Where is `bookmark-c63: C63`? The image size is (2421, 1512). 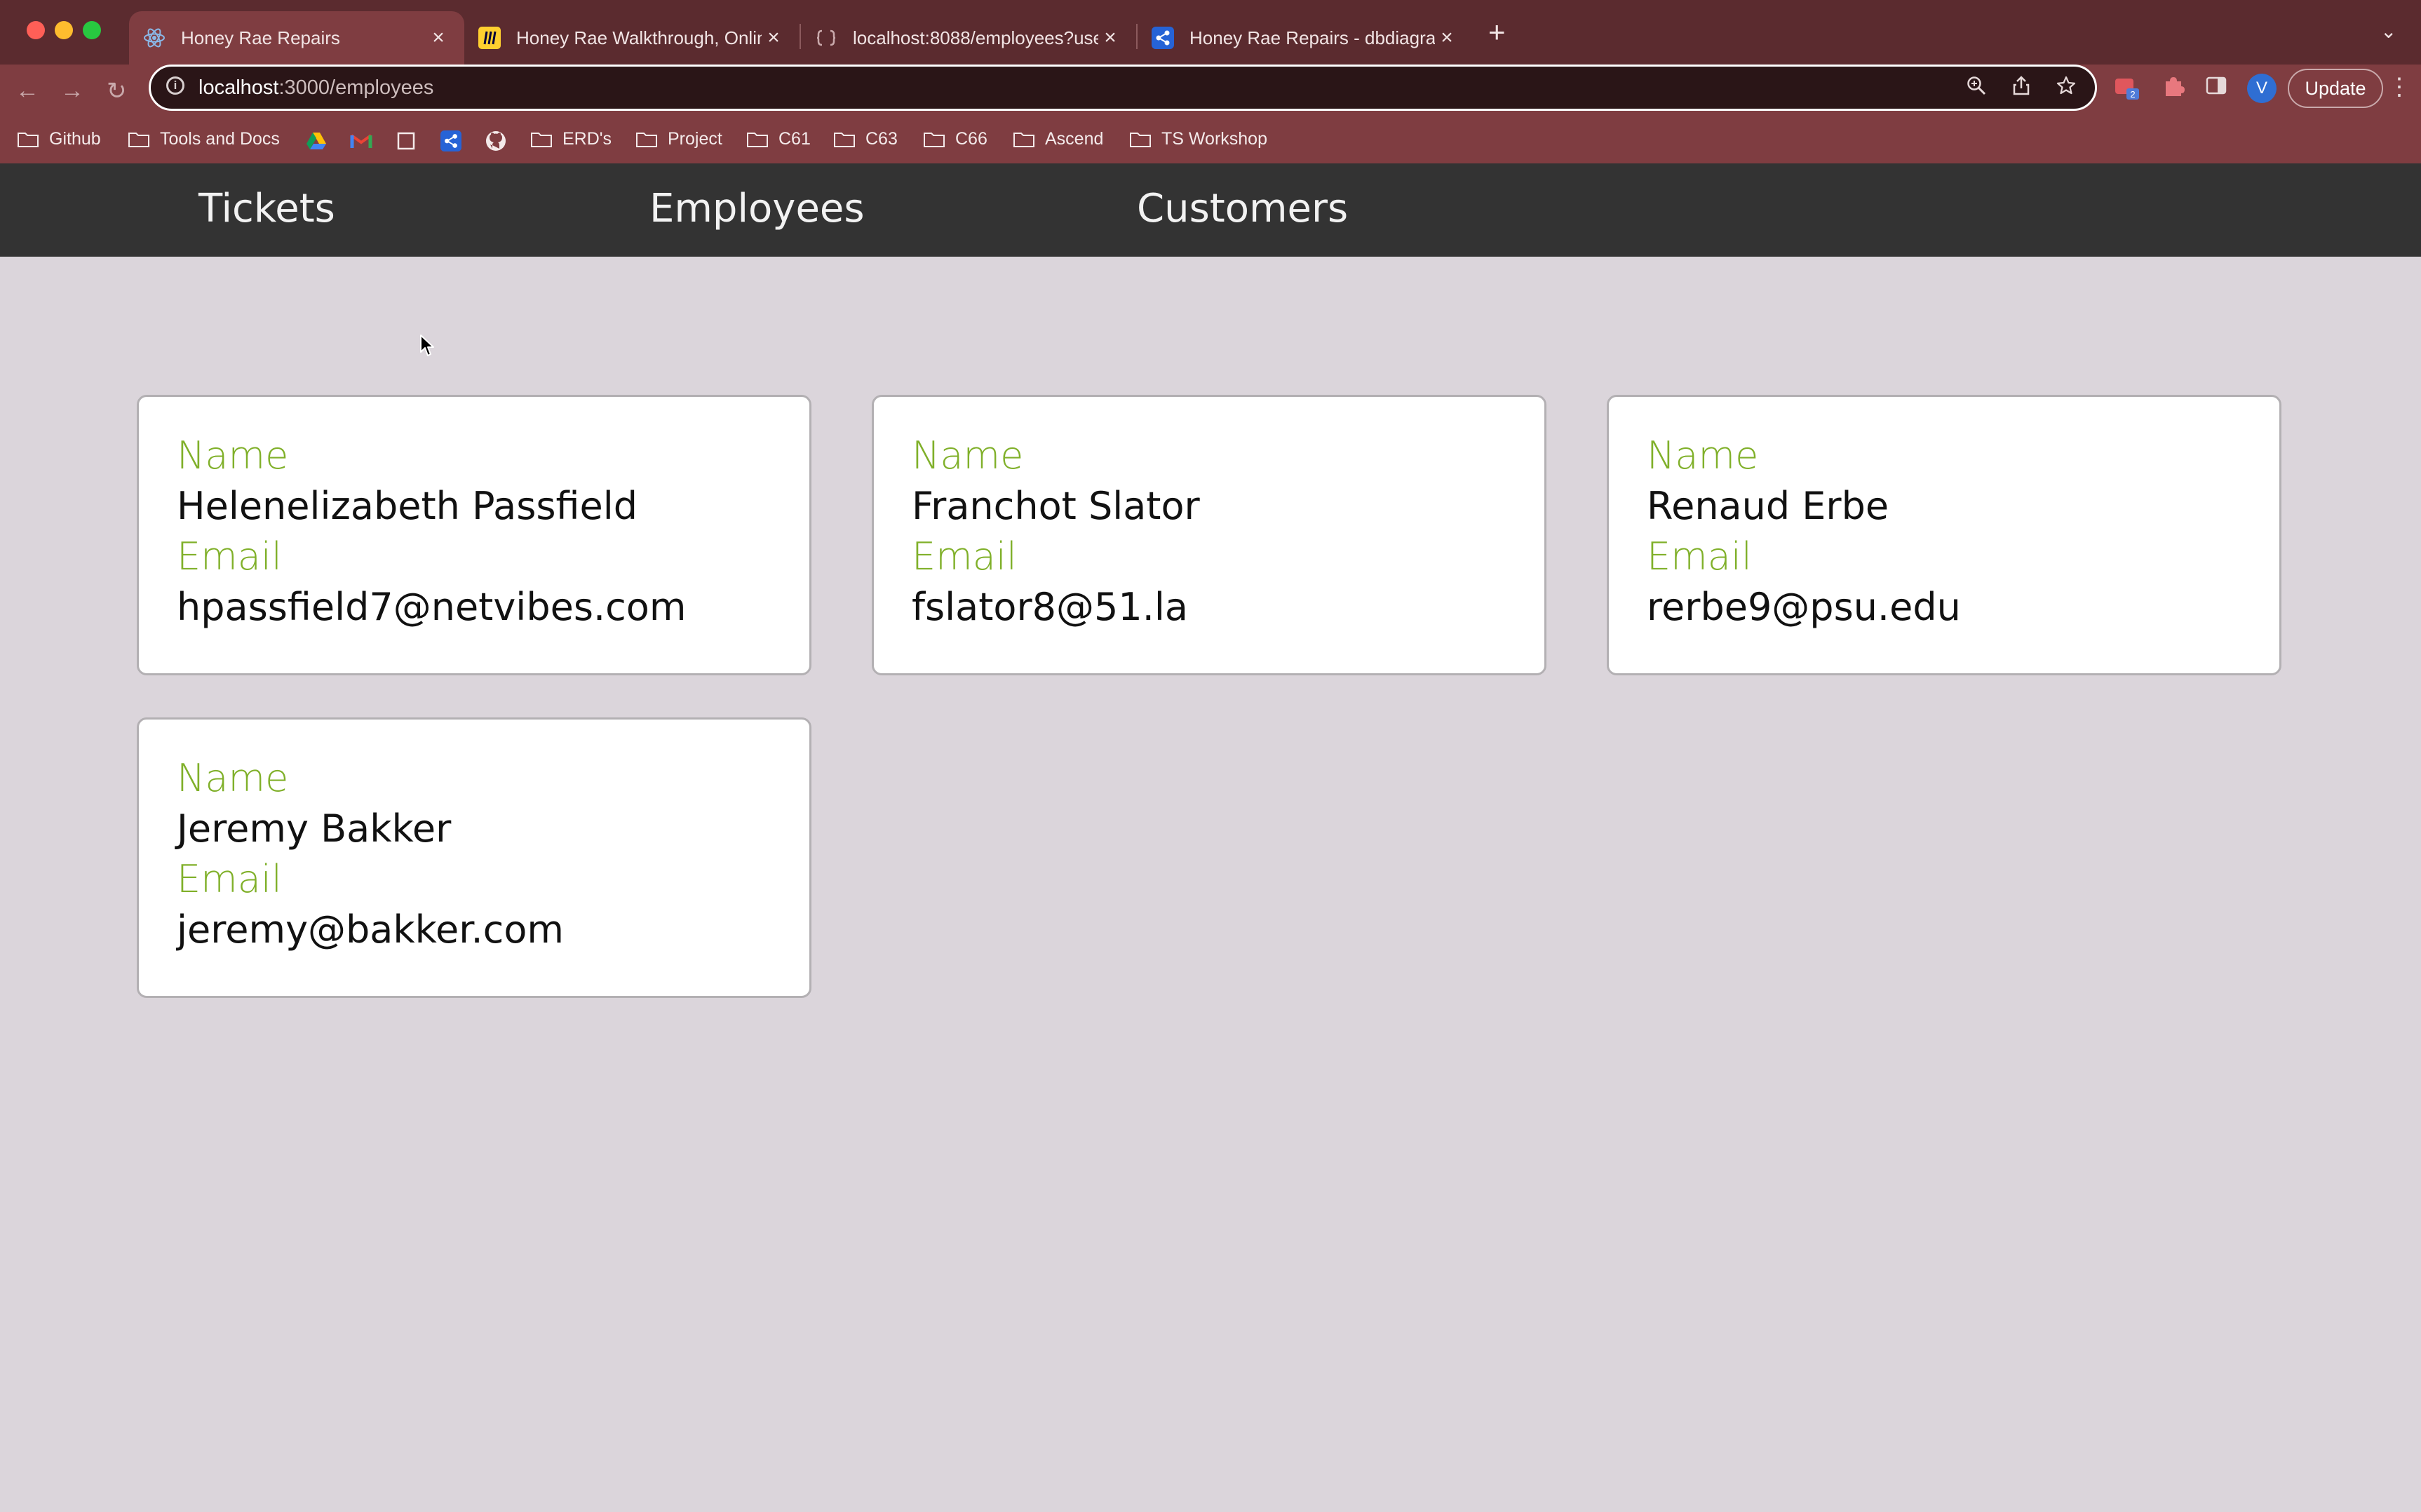
bookmark-c63: C63 is located at coordinates (865, 139).